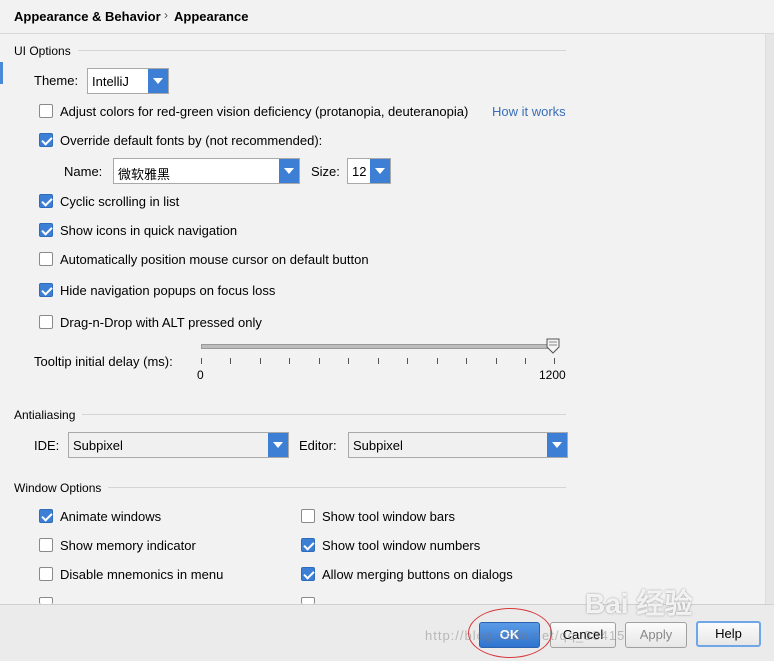  Describe the element at coordinates (120, 201) in the screenshot. I see `cyclic-scrolling-label: Cyclic scrolling in list` at that location.